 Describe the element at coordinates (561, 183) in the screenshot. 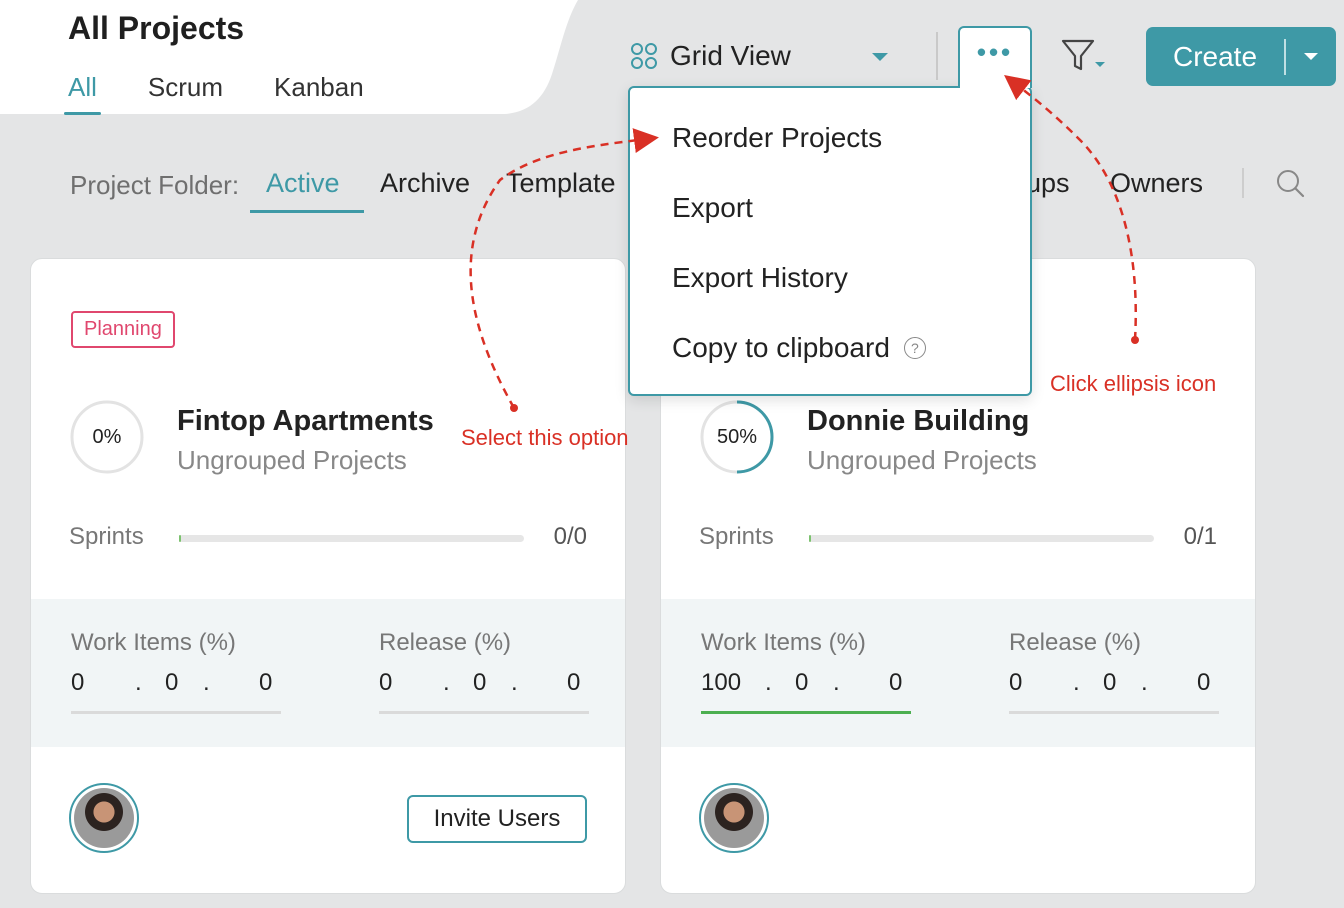

I see `folder-template: Template` at that location.